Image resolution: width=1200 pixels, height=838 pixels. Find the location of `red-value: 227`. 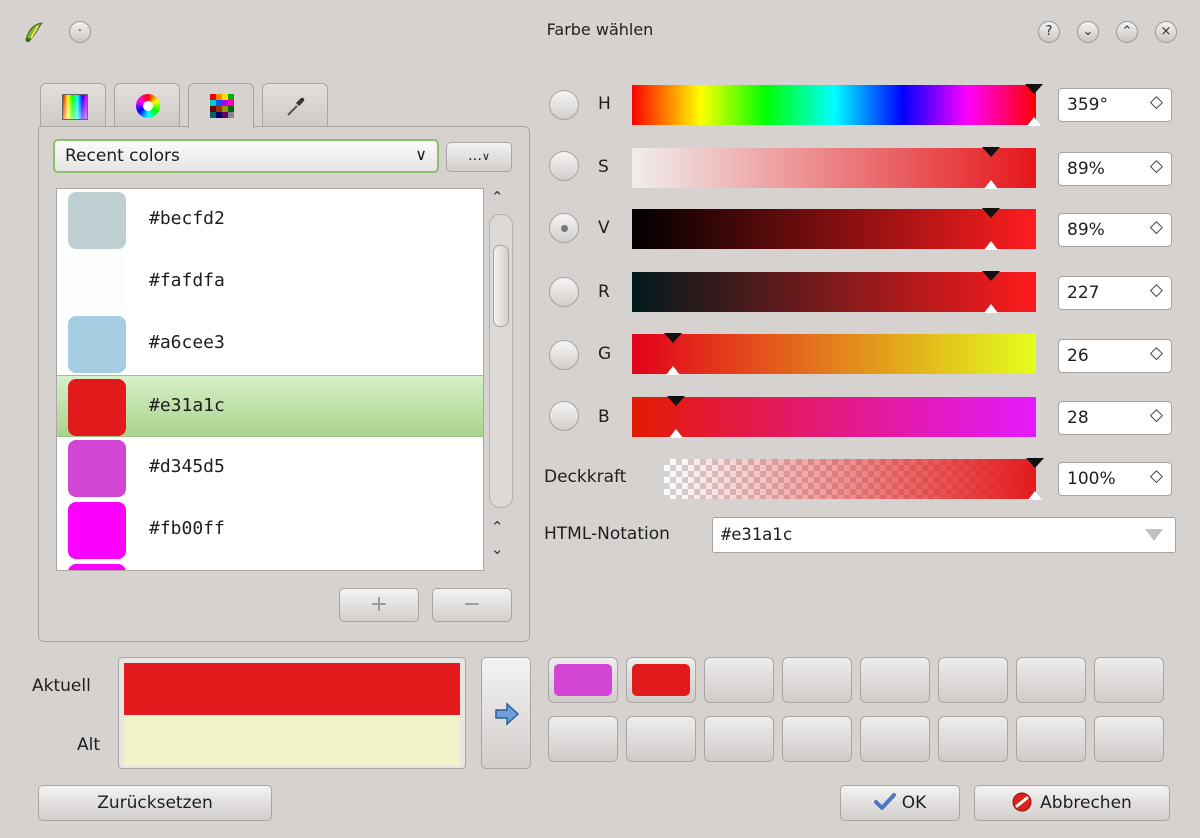

red-value: 227 is located at coordinates (1083, 293).